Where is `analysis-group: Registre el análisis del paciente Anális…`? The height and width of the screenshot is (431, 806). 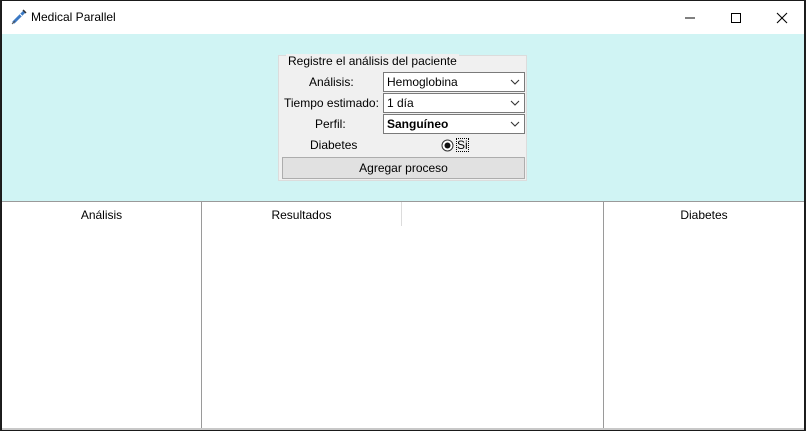
analysis-group: Registre el análisis del paciente Anális… is located at coordinates (402, 117).